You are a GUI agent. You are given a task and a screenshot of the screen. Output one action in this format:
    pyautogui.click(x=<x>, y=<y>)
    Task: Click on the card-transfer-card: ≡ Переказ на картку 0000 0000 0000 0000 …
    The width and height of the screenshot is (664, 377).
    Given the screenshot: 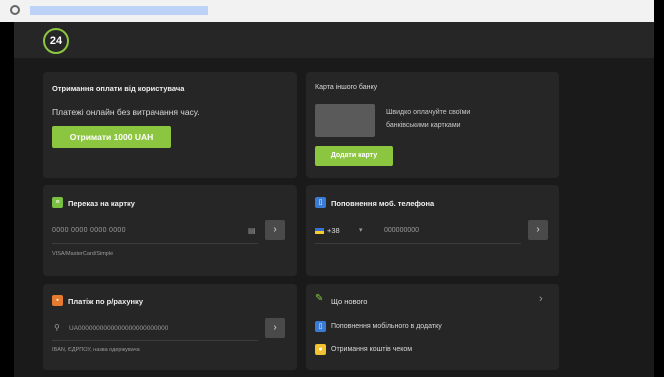 What is the action you would take?
    pyautogui.click(x=170, y=230)
    